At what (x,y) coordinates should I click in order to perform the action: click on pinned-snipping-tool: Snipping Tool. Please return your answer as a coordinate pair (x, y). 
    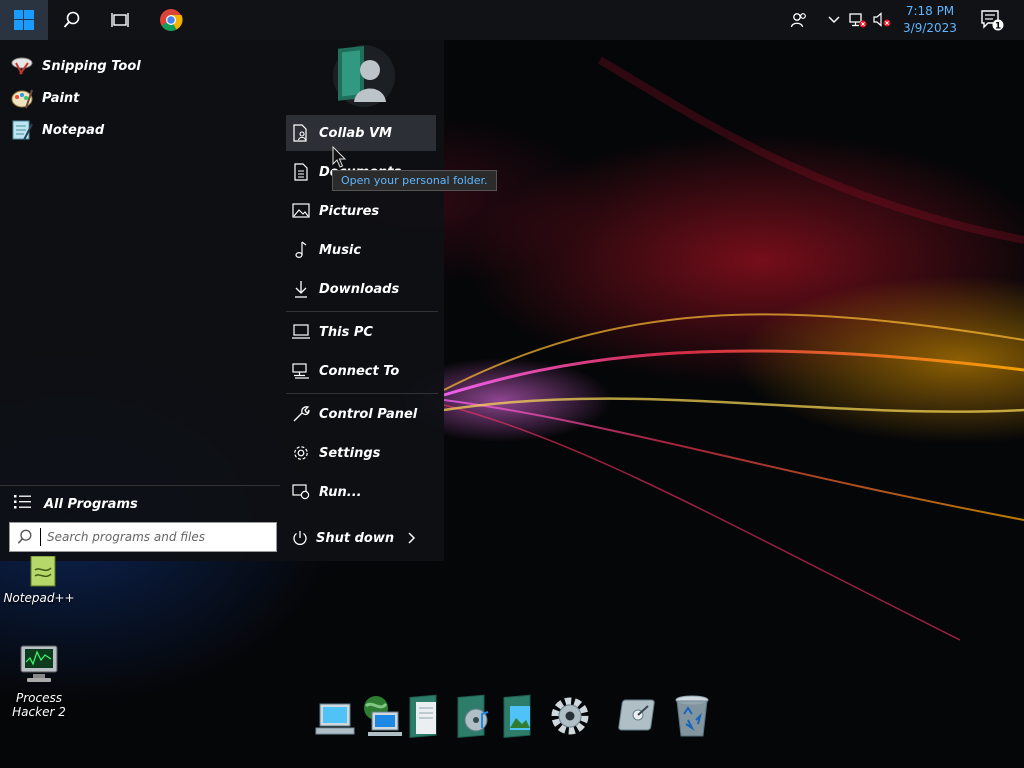
    Looking at the image, I should click on (140, 66).